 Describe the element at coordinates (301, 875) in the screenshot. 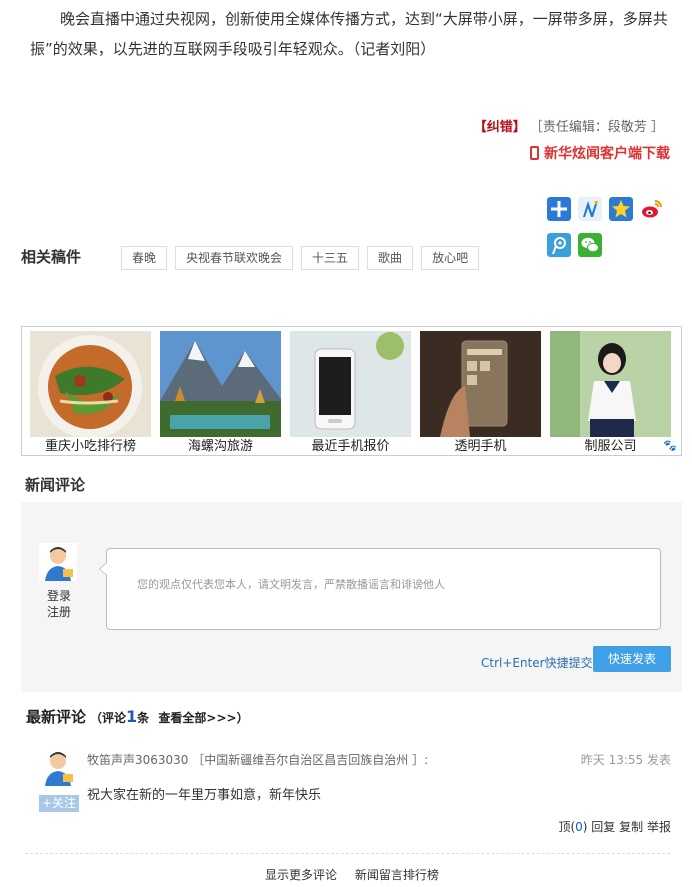

I see `more-comments-link: 显示更多评论` at that location.